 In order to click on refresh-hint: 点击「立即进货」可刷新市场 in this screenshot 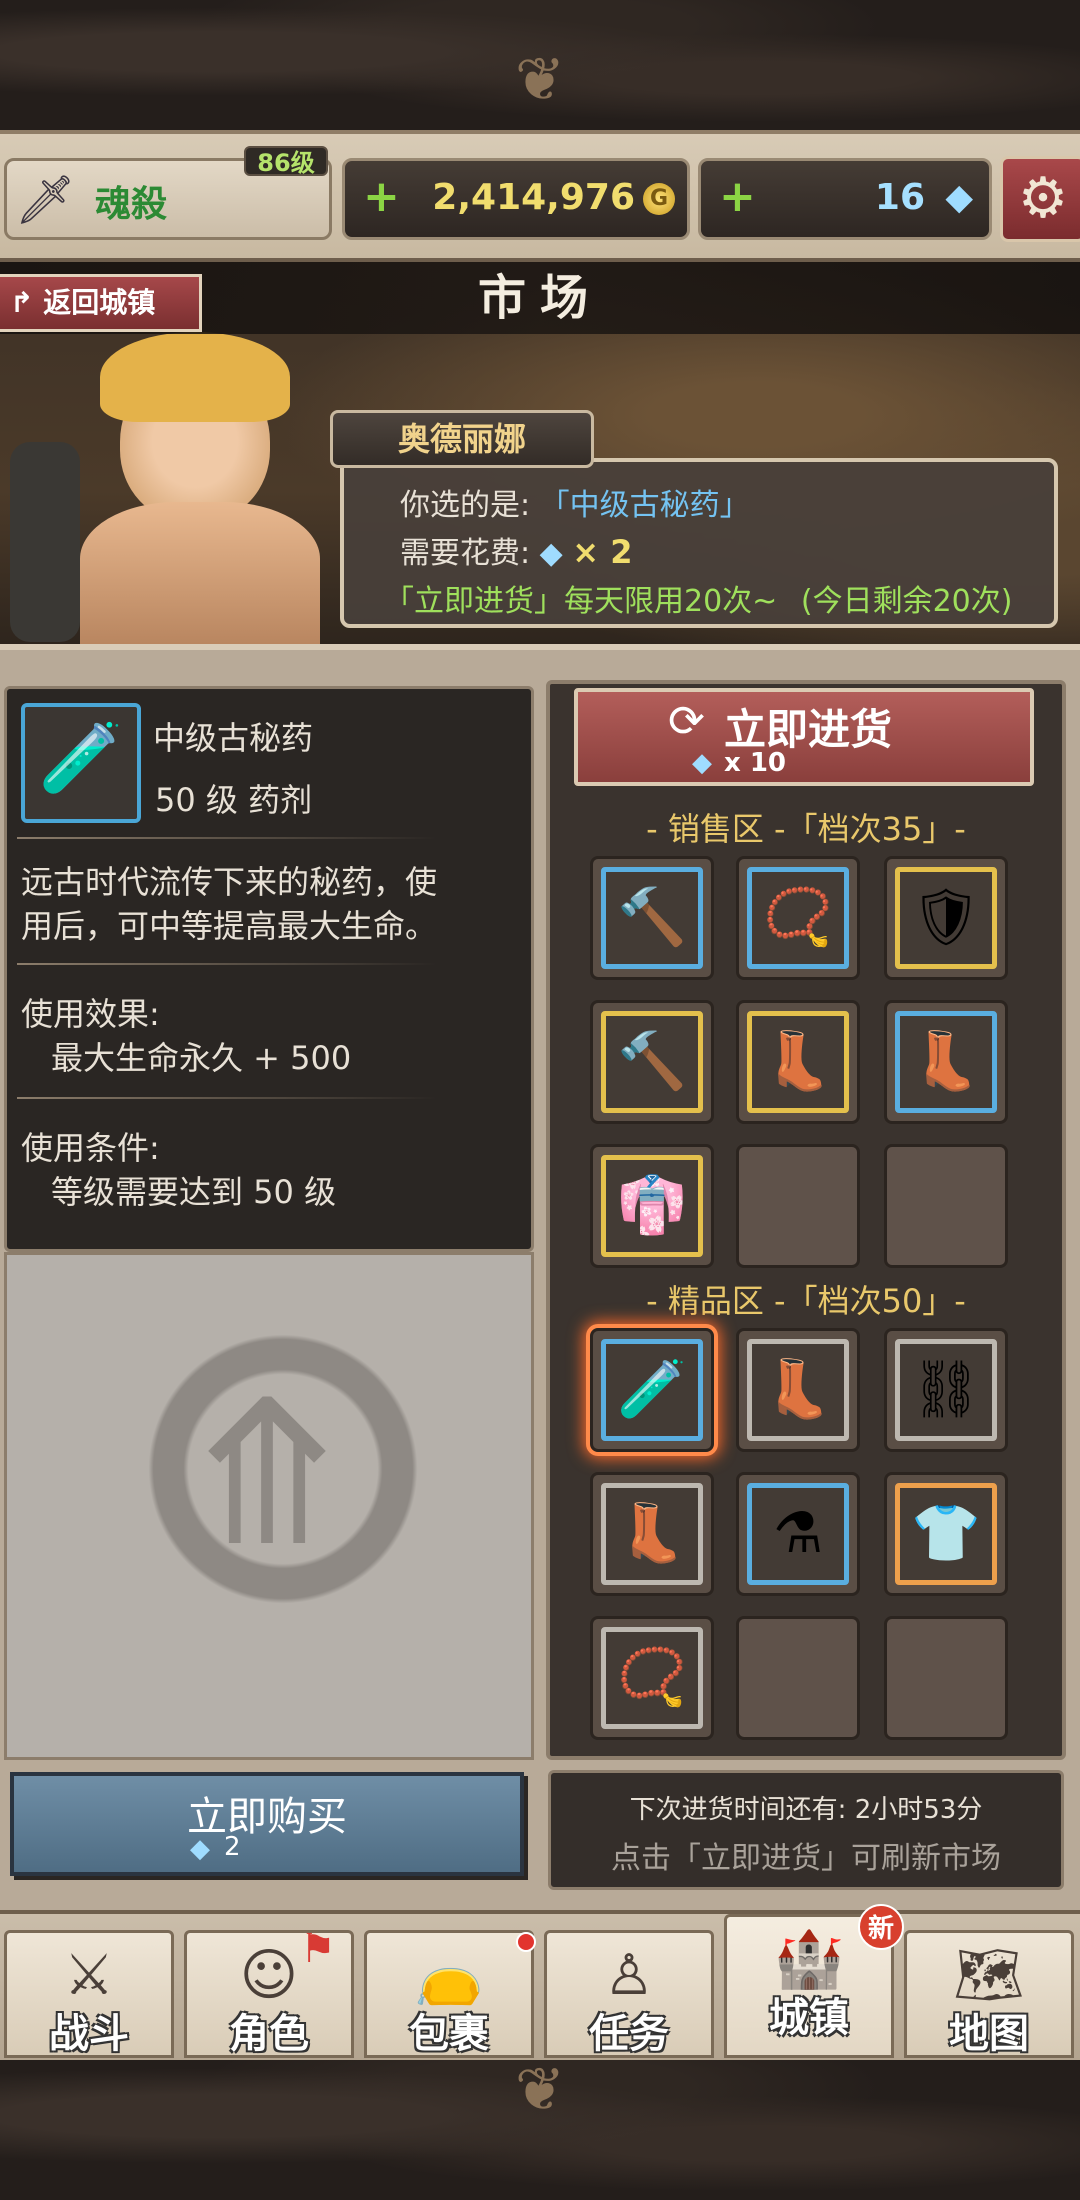, I will do `click(806, 1858)`.